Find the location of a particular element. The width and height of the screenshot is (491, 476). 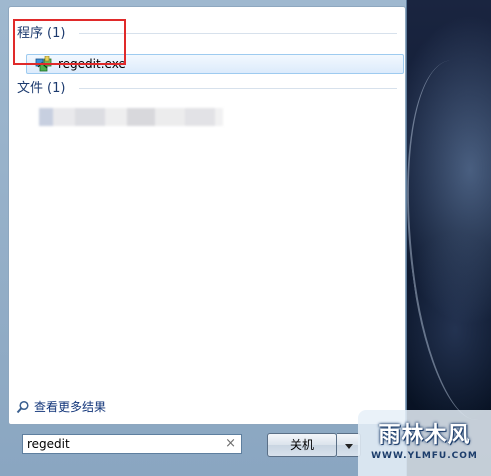

see-more-results-link: 查看更多结果 is located at coordinates (61, 406).